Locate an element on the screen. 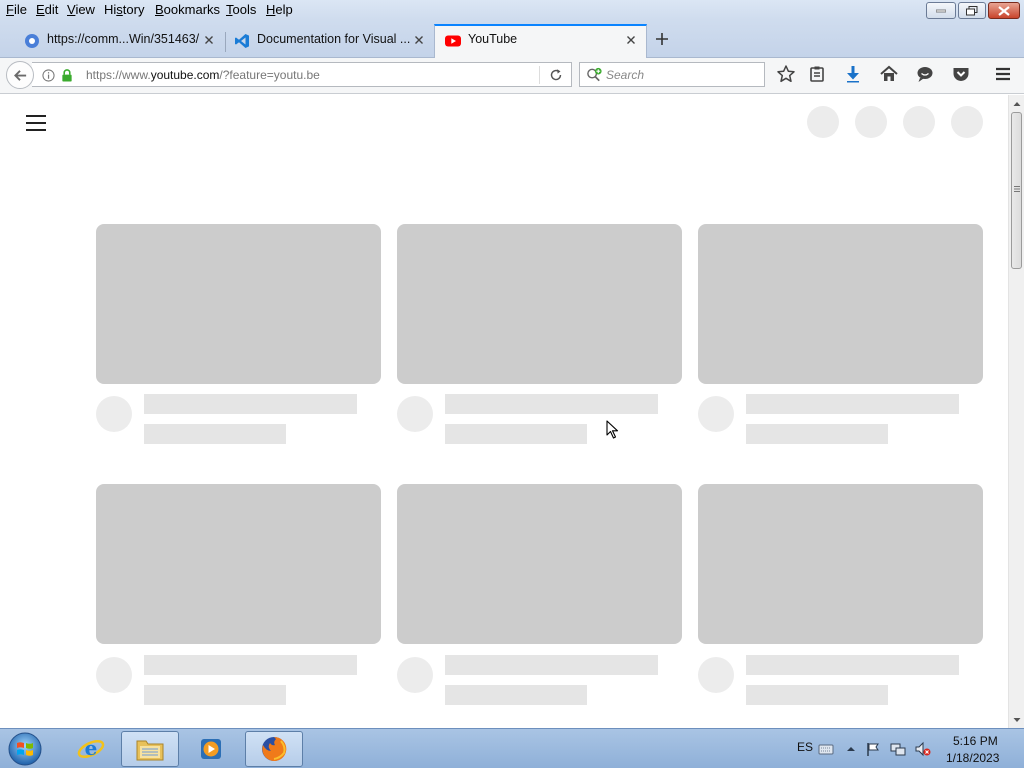 Image resolution: width=1024 pixels, height=768 pixels. url-domain: youtube.com is located at coordinates (185, 75).